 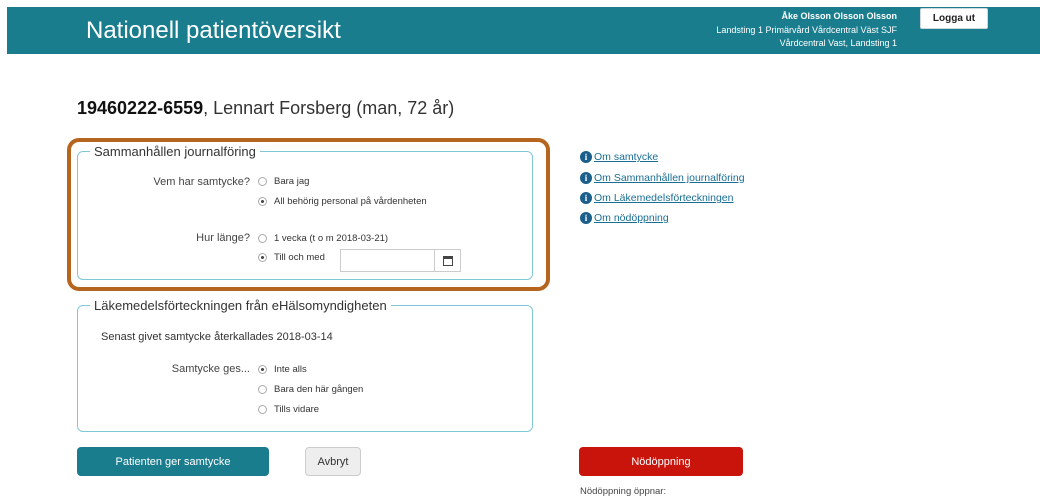 What do you see at coordinates (838, 43) in the screenshot?
I see `user-org-secondary: Vårdcentral Vast, Landsting 1` at bounding box center [838, 43].